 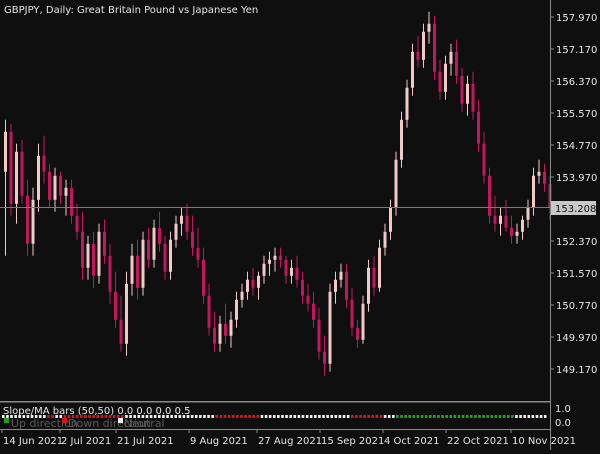 What do you see at coordinates (550, 225) in the screenshot?
I see `price-scale-border` at bounding box center [550, 225].